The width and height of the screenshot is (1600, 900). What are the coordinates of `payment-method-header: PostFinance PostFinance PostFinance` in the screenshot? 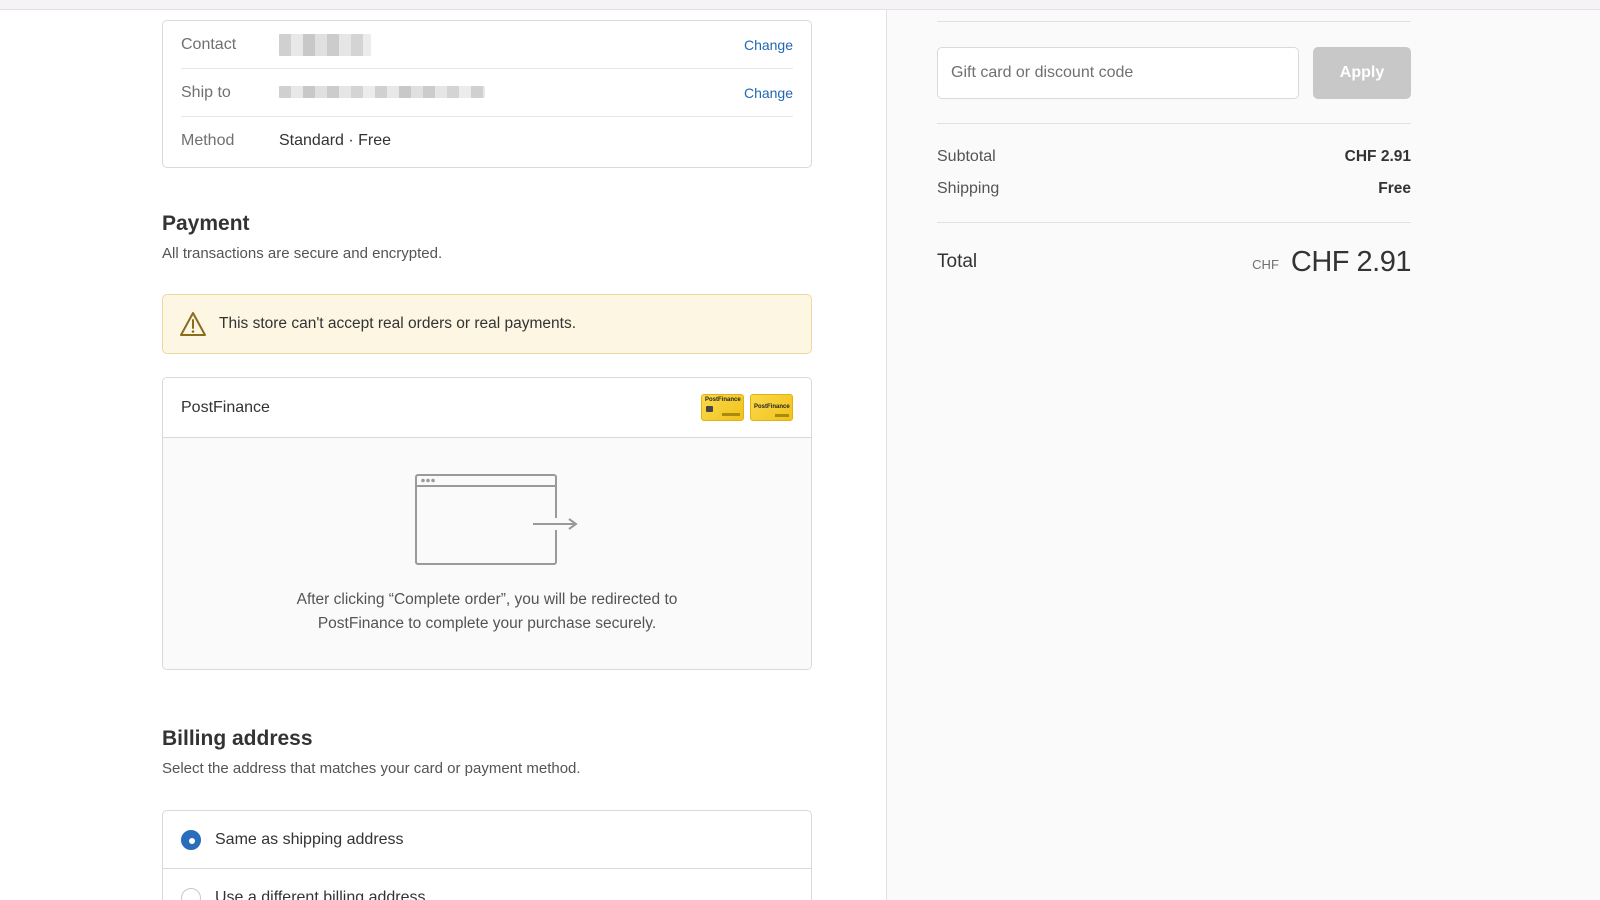 It's located at (487, 408).